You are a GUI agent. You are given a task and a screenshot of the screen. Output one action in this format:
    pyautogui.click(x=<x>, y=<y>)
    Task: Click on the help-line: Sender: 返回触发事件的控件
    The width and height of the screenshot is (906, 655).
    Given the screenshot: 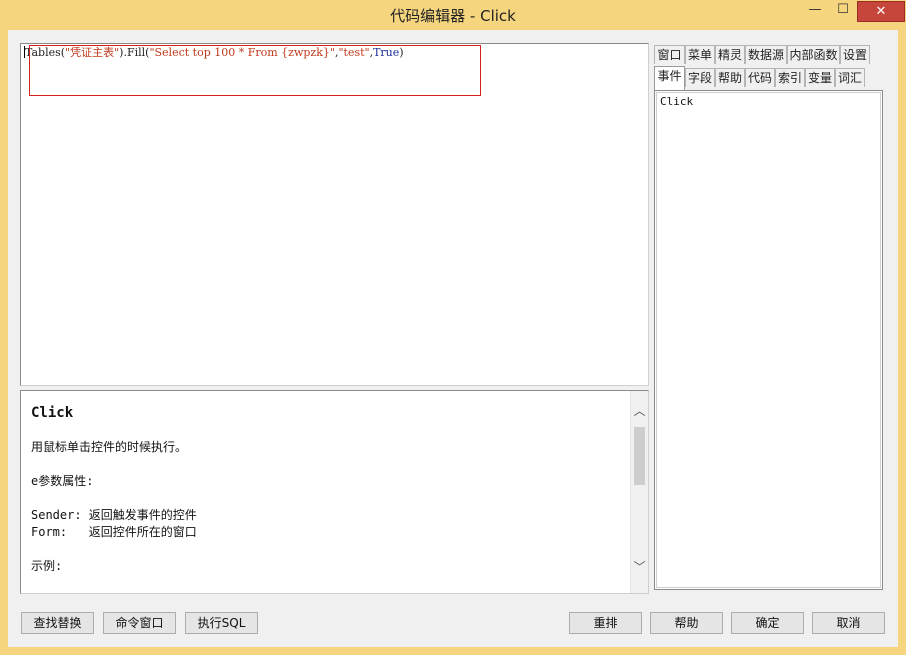 What is the action you would take?
    pyautogui.click(x=114, y=515)
    